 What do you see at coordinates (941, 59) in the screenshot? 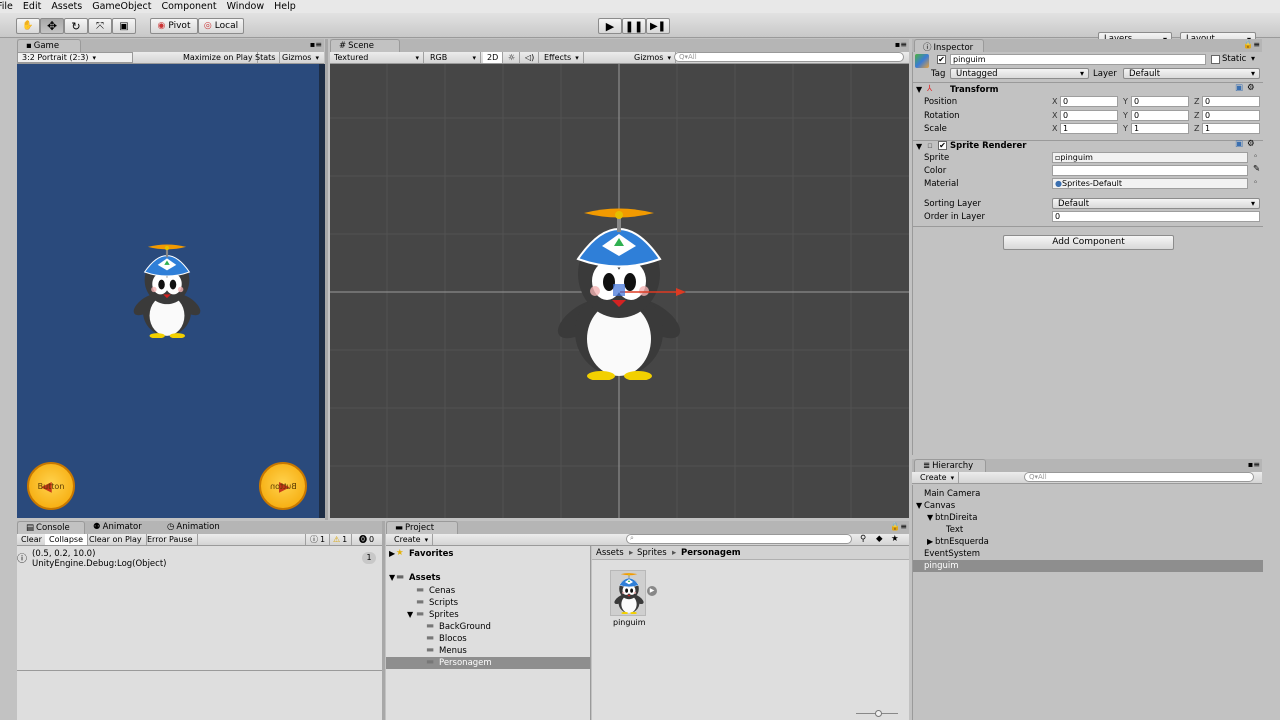
I see `active-checkbox: ✔` at bounding box center [941, 59].